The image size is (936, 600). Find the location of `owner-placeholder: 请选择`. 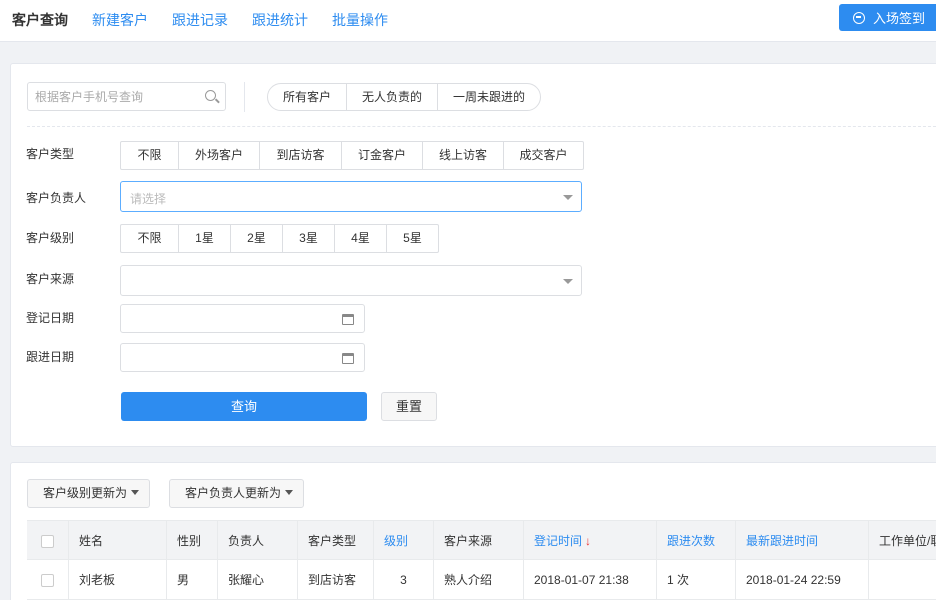

owner-placeholder: 请选择 is located at coordinates (148, 199).